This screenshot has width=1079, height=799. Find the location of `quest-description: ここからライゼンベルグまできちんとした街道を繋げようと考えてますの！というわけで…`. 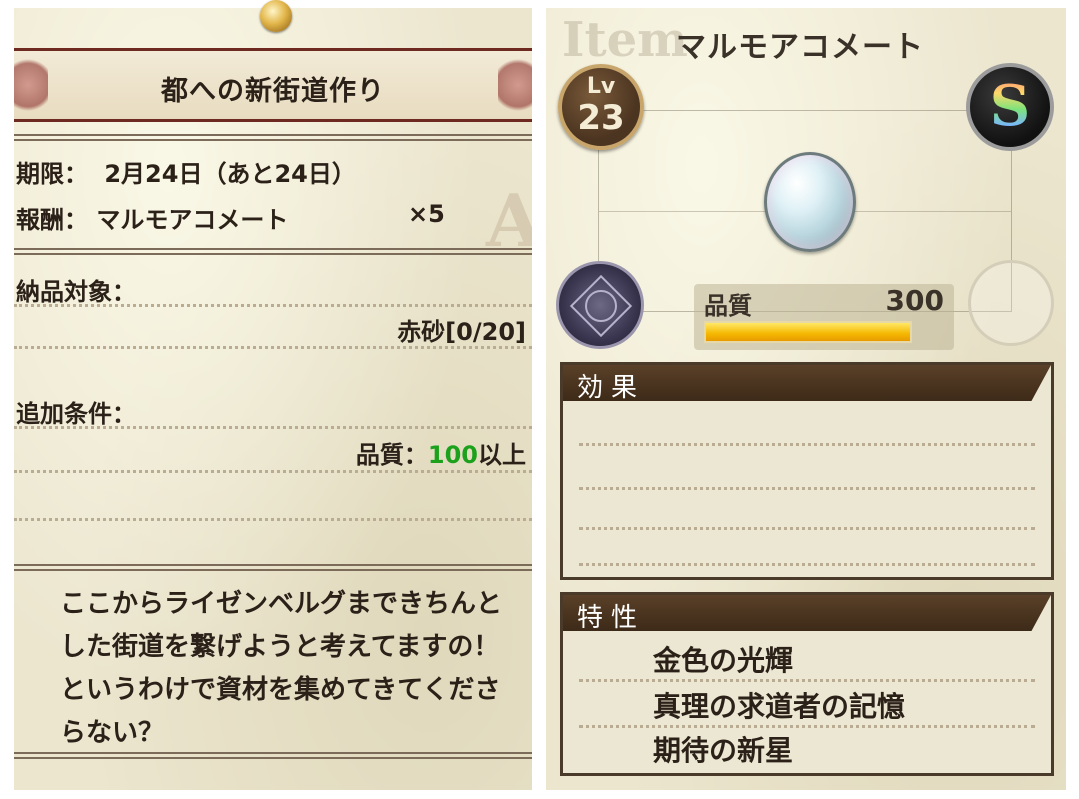

quest-description: ここからライゼンベルグまできちんとした街道を繋げようと考えてますの！というわけで… is located at coordinates (281, 668).